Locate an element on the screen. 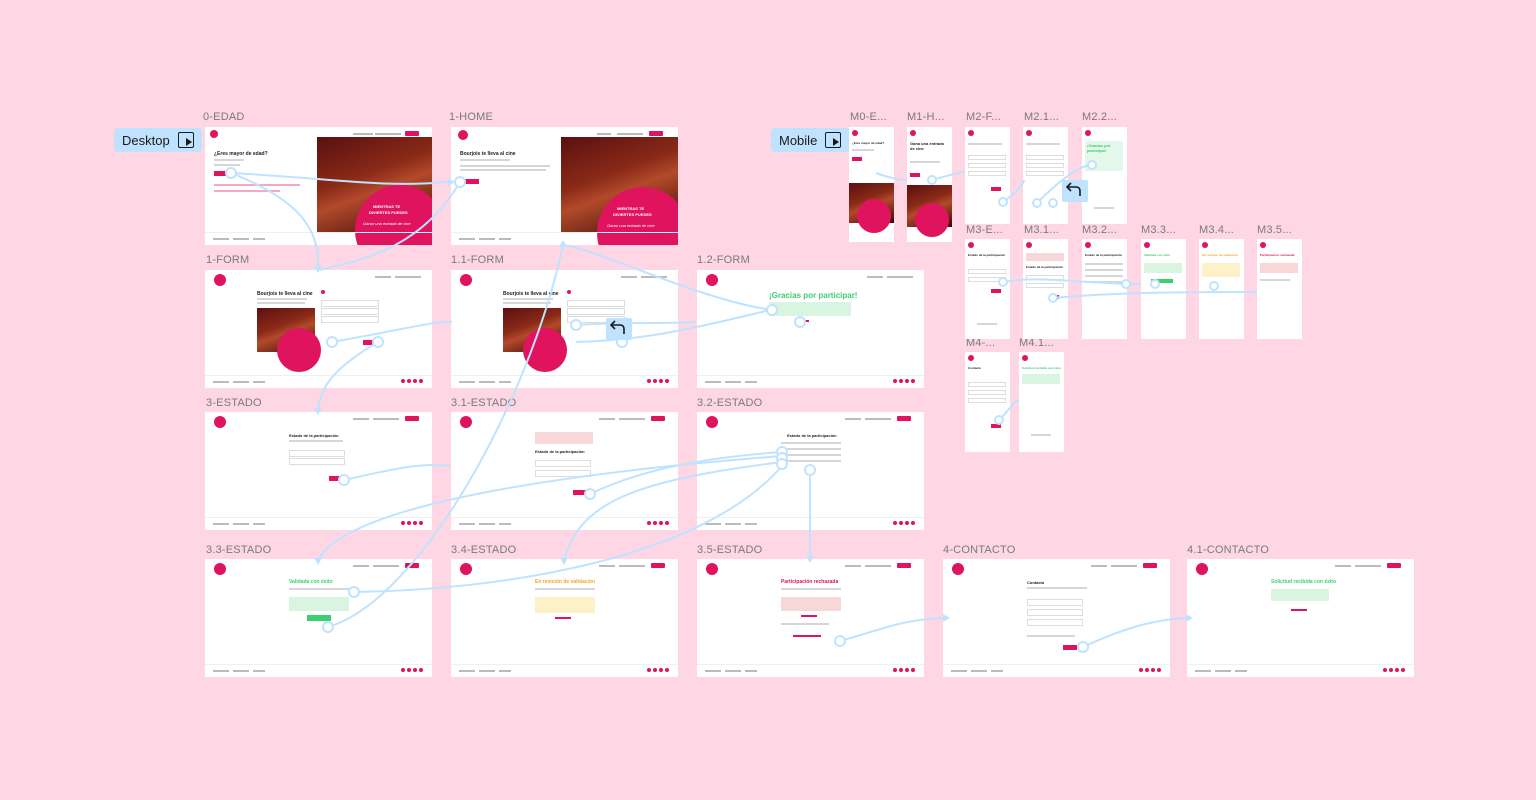 Image resolution: width=1536 pixels, height=800 pixels. connector-form11-back is located at coordinates (673, 326).